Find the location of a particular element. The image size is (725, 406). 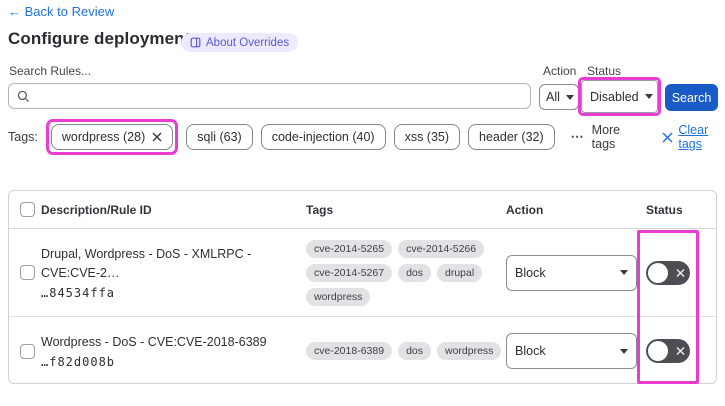

tag-chip-code-injection: code-injection (40) is located at coordinates (323, 137).